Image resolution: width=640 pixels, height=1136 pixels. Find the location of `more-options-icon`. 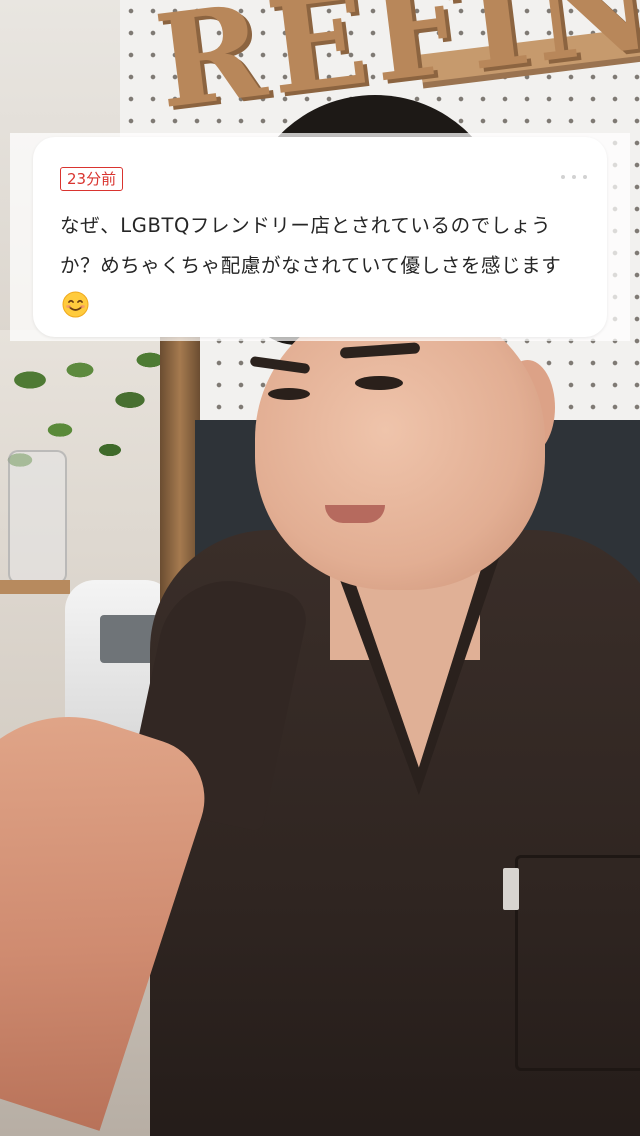

more-options-icon is located at coordinates (574, 177).